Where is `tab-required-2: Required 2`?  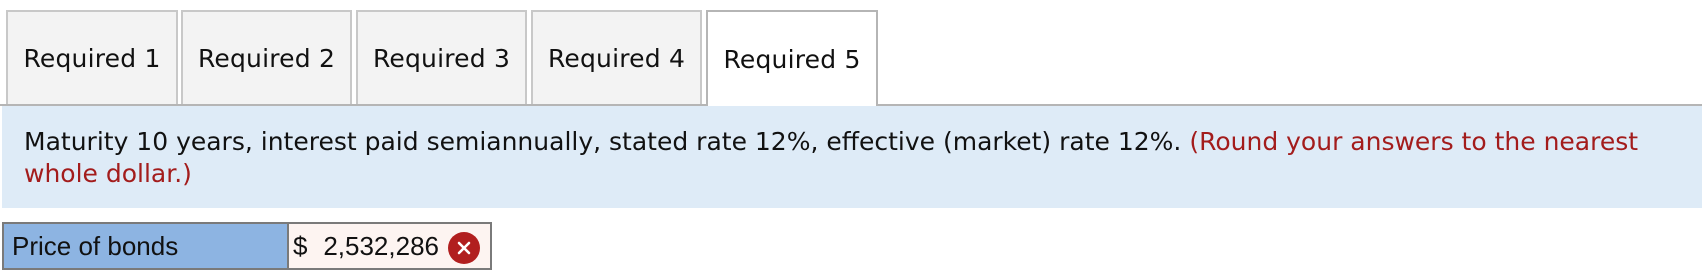
tab-required-2: Required 2 is located at coordinates (266, 57).